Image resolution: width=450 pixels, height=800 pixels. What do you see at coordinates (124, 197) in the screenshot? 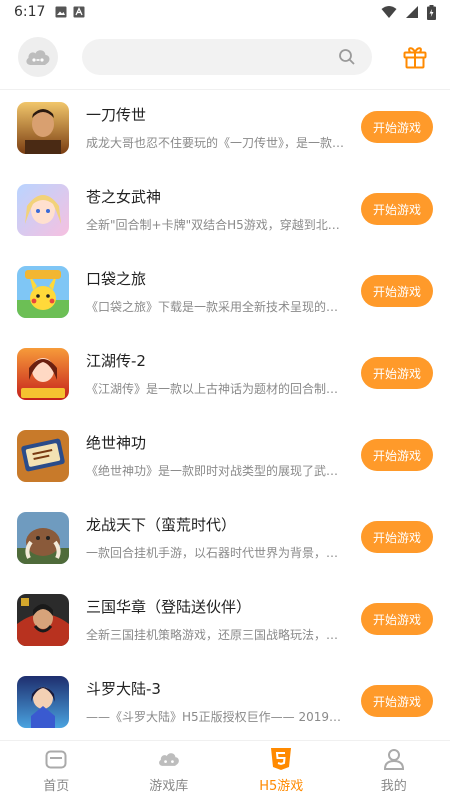
I see `game-title: 苍之女武神` at bounding box center [124, 197].